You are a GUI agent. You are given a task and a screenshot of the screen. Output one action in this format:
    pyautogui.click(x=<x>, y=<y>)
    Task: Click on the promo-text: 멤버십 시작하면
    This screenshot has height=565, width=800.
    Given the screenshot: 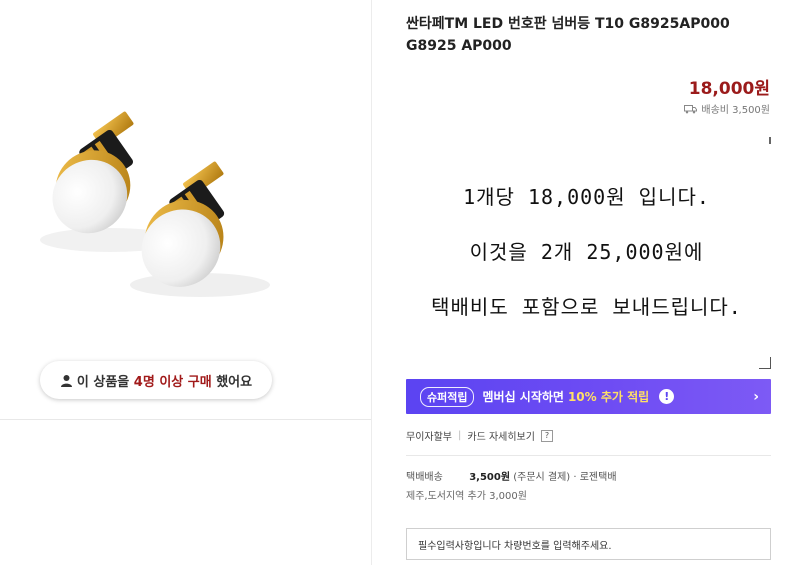 What is the action you would take?
    pyautogui.click(x=523, y=397)
    